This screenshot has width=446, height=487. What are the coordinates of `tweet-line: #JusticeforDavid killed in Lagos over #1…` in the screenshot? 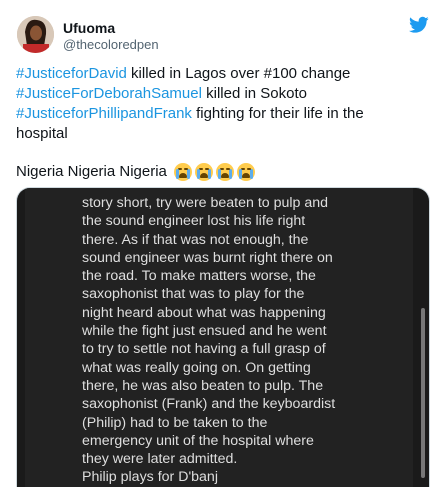 It's located at (221, 74).